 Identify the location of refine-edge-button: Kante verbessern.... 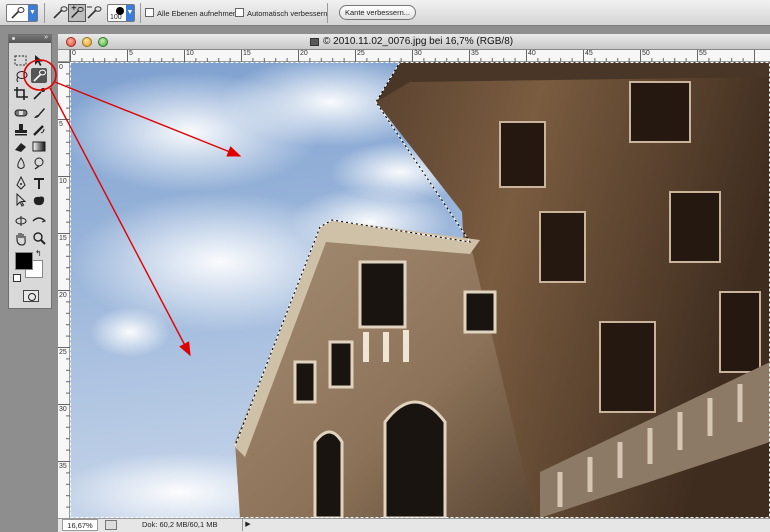
(377, 12).